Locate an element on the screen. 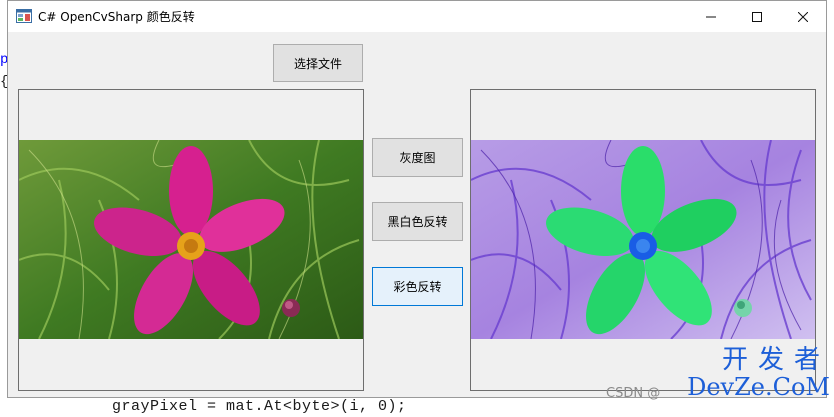 This screenshot has height=417, width=834. code-fragment-bottom: grayPixel = mat.At<byte>(i, 0); is located at coordinates (259, 406).